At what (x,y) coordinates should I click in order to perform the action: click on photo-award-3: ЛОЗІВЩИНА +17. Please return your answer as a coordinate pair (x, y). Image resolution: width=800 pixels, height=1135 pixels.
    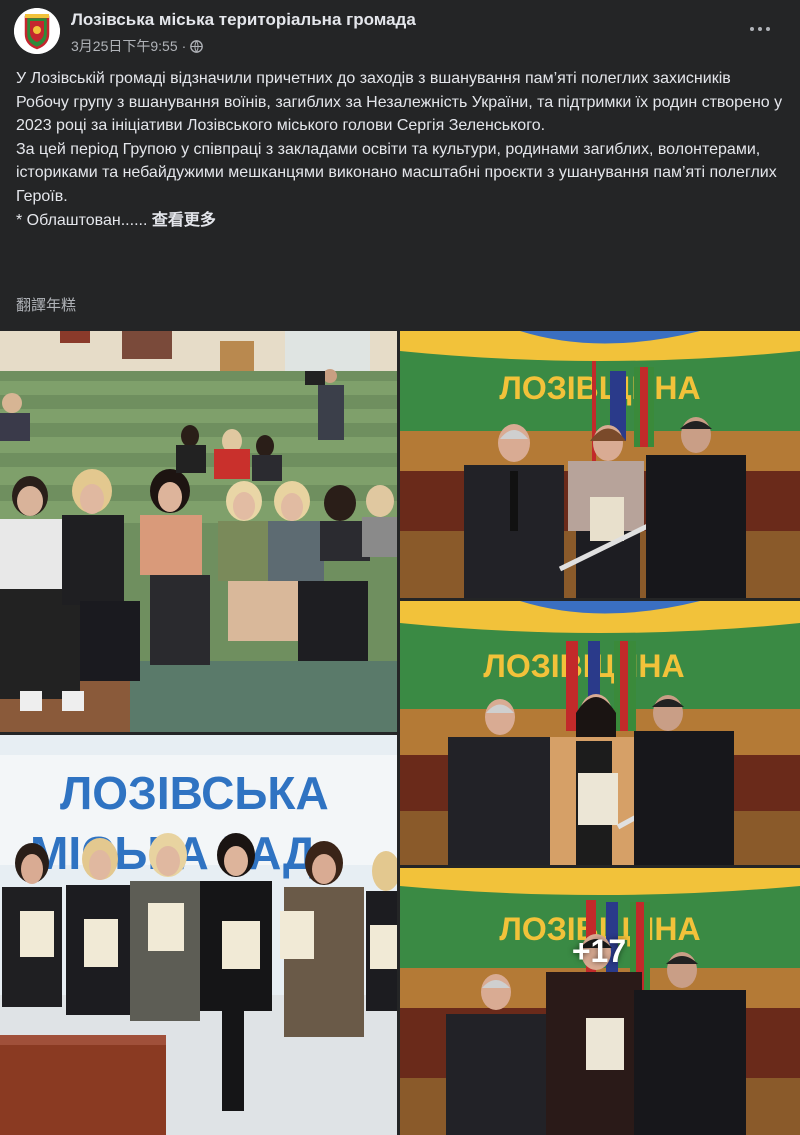
    Looking at the image, I should click on (600, 1001).